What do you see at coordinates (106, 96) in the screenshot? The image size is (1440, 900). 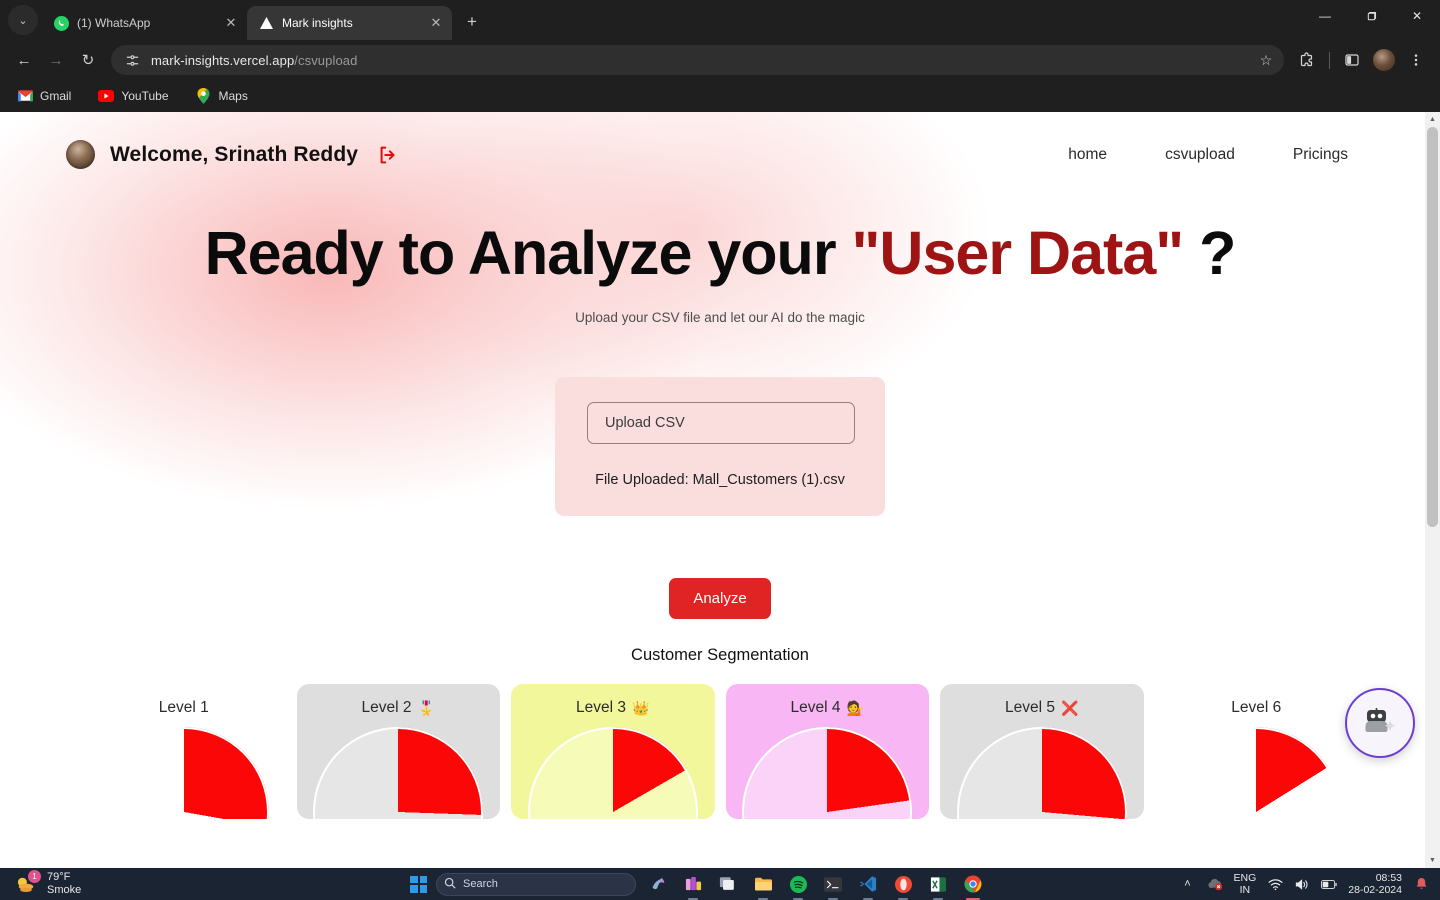 I see `youtube-icon` at bounding box center [106, 96].